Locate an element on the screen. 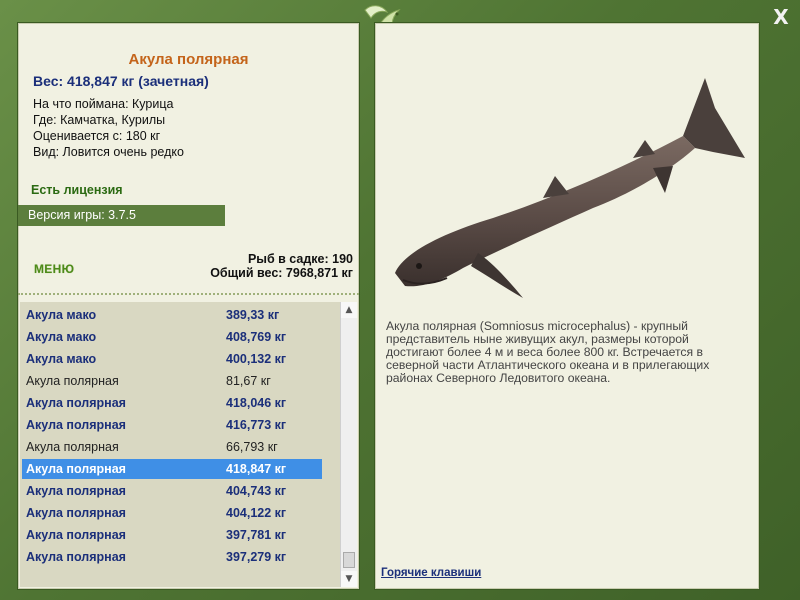 This screenshot has width=800, height=600. catch-list-row: Акула полярная 418,847 кг is located at coordinates (172, 469).